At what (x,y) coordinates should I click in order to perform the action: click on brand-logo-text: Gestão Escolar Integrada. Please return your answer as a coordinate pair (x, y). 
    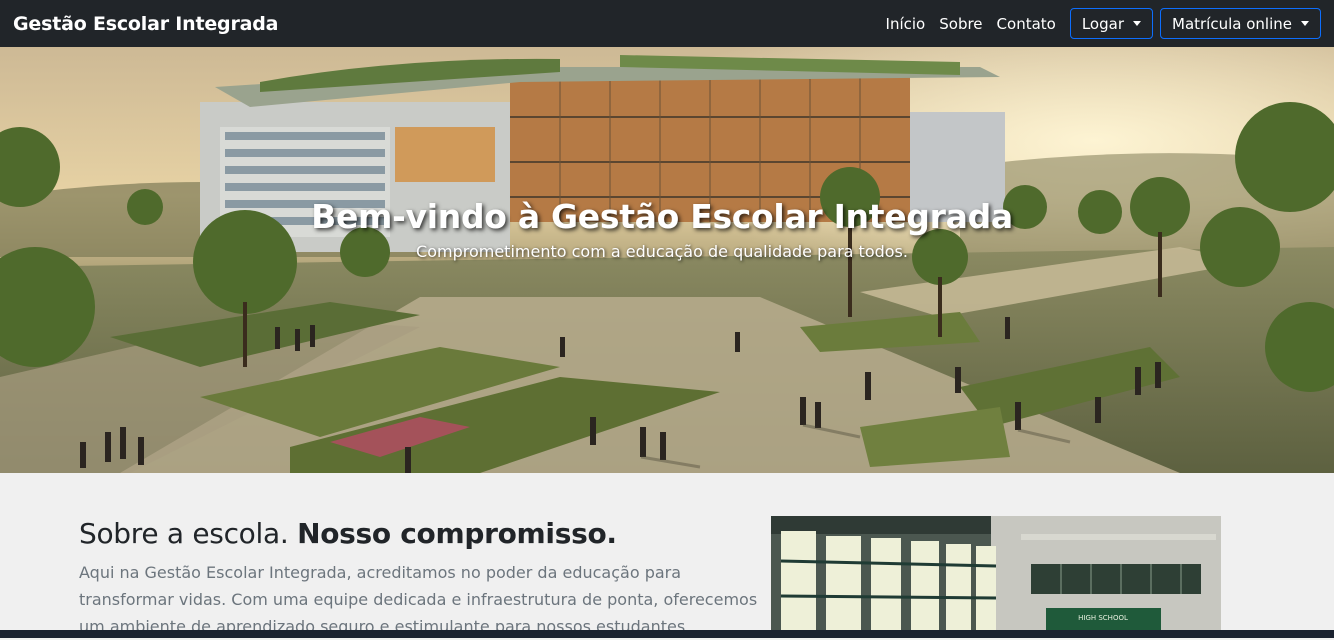
    Looking at the image, I should click on (145, 24).